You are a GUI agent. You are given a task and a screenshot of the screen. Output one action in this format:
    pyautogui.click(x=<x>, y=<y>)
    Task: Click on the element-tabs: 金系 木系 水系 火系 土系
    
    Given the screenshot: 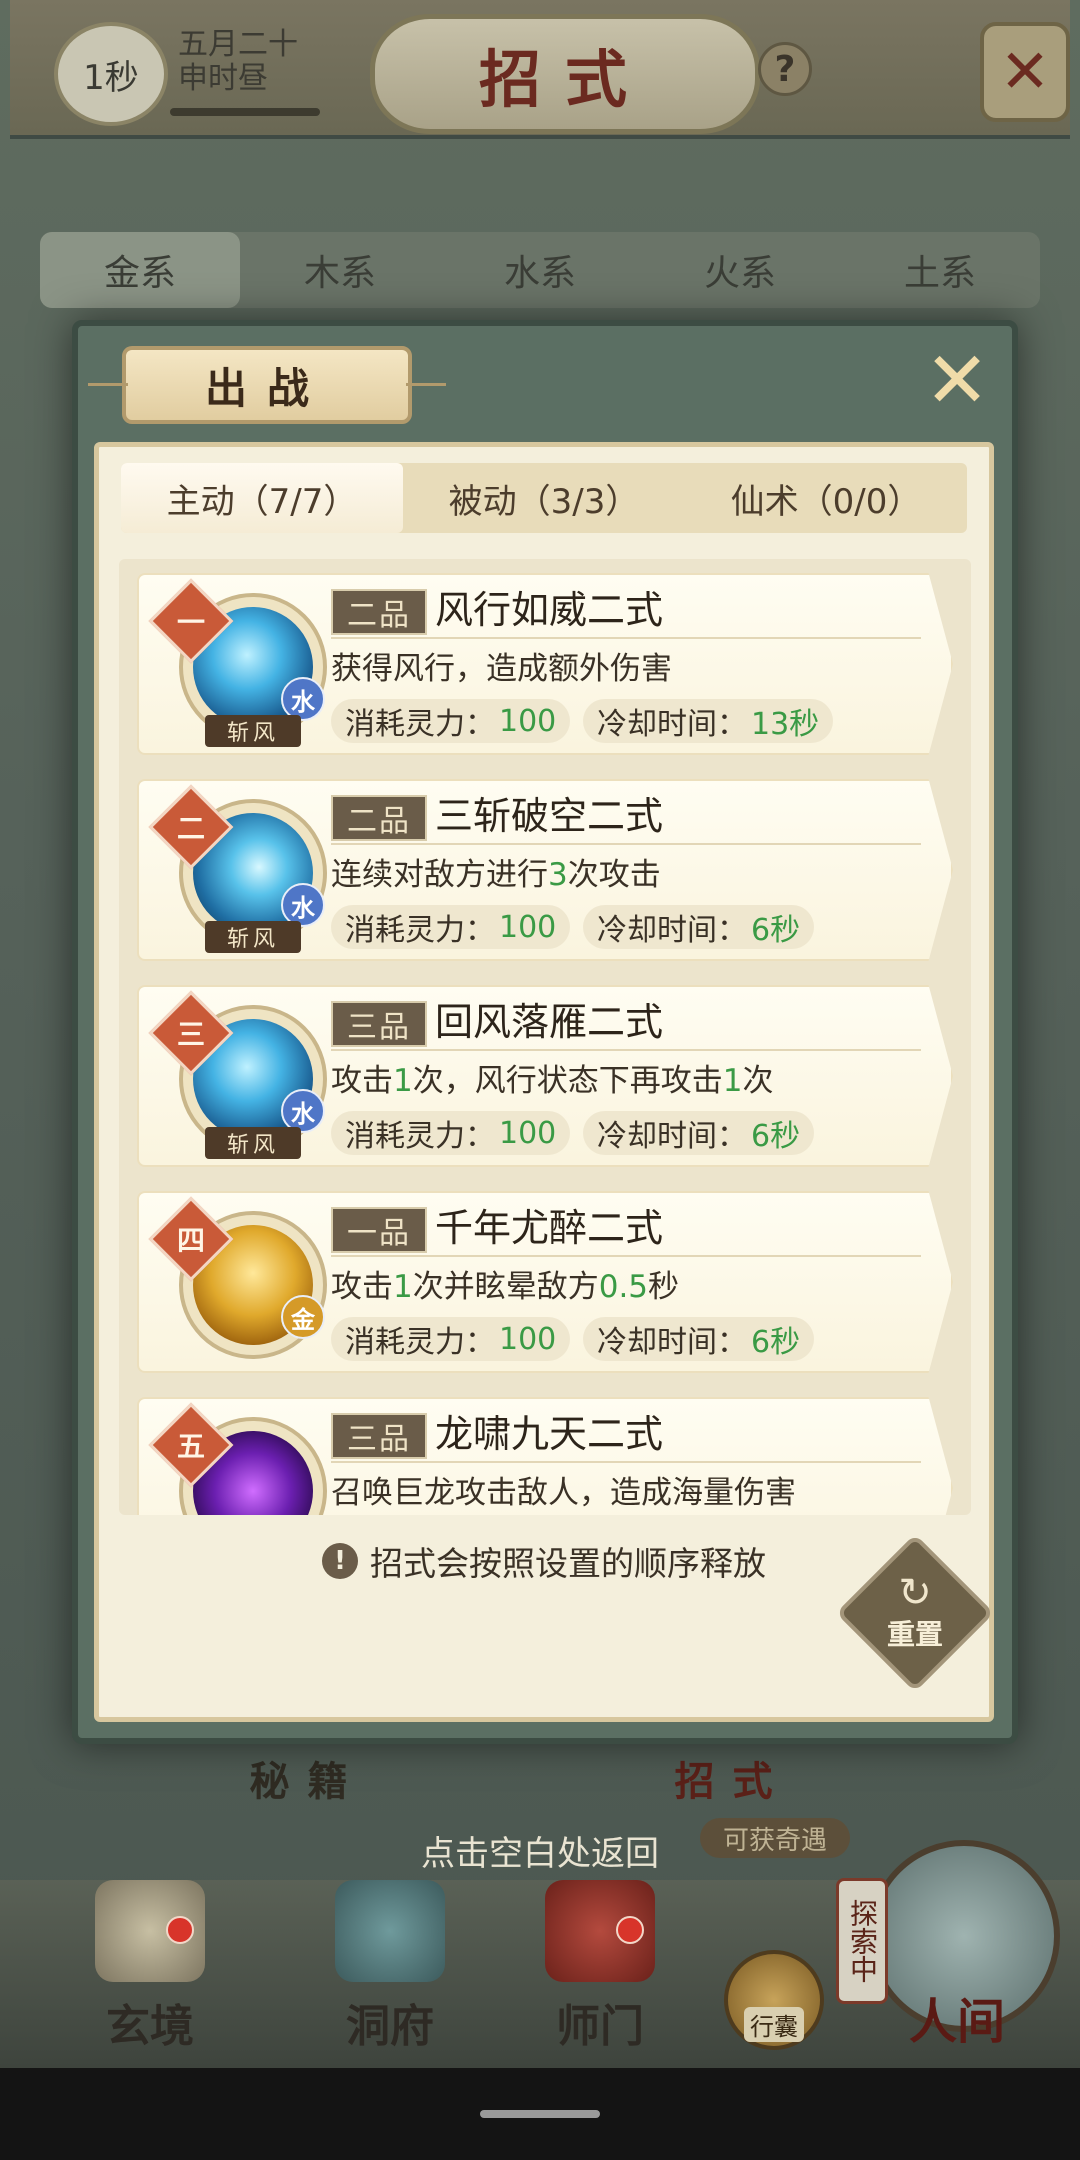 What is the action you would take?
    pyautogui.click(x=540, y=270)
    